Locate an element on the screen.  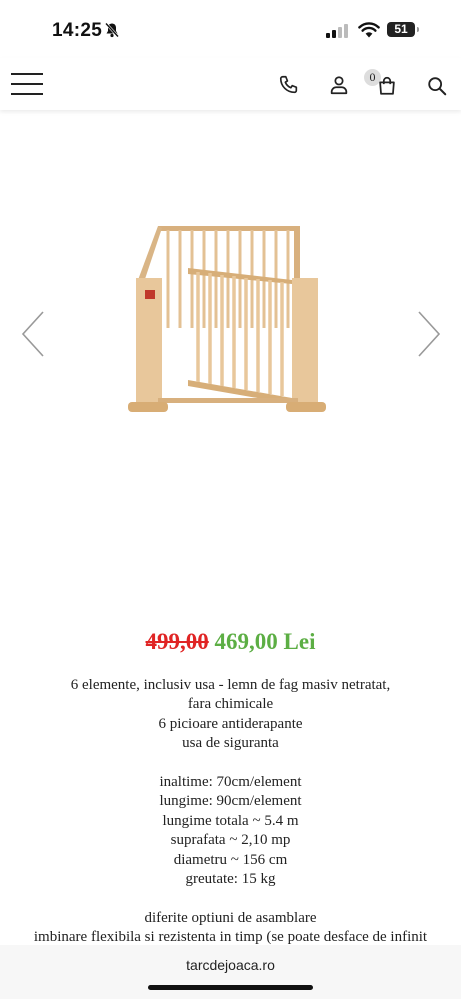
cellular-signal-icon is located at coordinates (337, 31).